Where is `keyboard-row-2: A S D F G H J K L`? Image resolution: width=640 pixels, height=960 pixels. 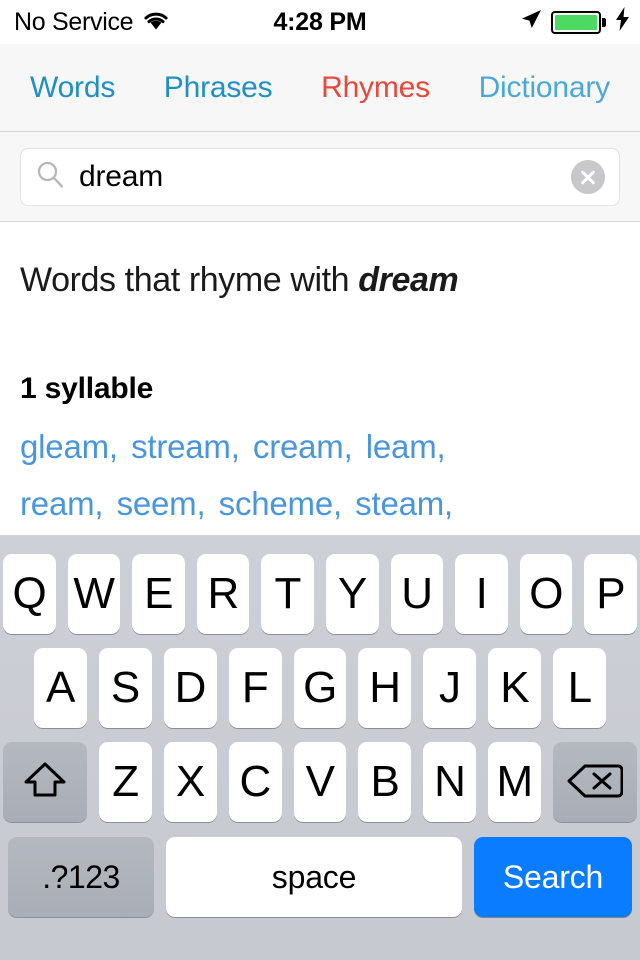
keyboard-row-2: A S D F G H J K L is located at coordinates (320, 688).